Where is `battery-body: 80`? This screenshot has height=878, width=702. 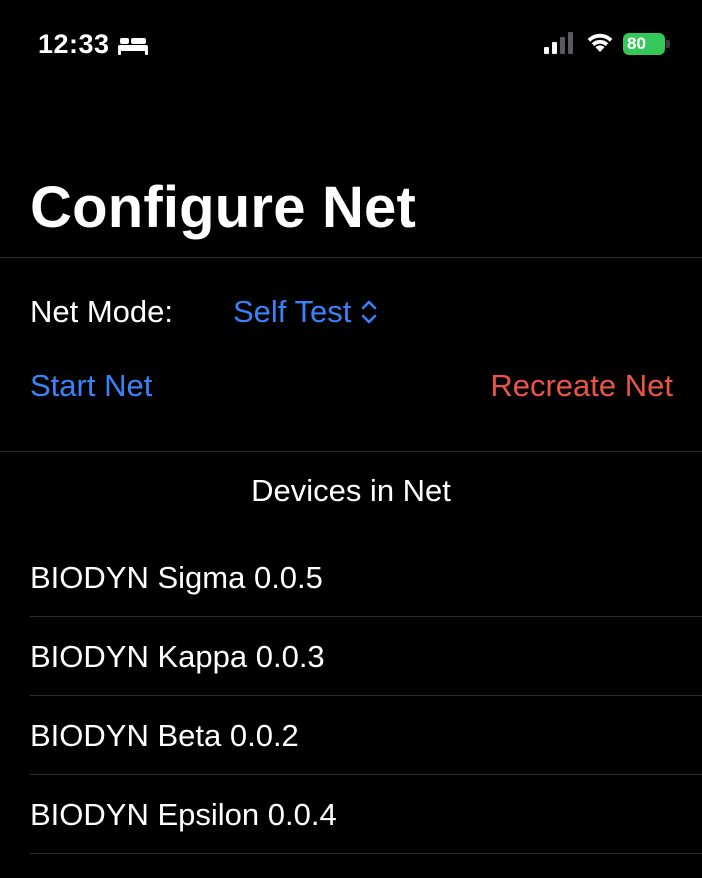
battery-body: 80 is located at coordinates (644, 44).